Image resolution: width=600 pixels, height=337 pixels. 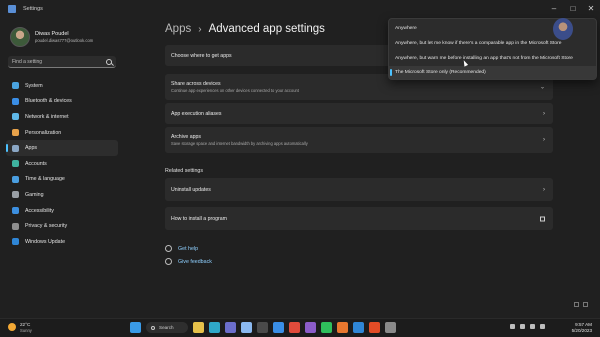 I want to click on sidebar-item-privacy: Privacy & security, so click(x=62, y=226).